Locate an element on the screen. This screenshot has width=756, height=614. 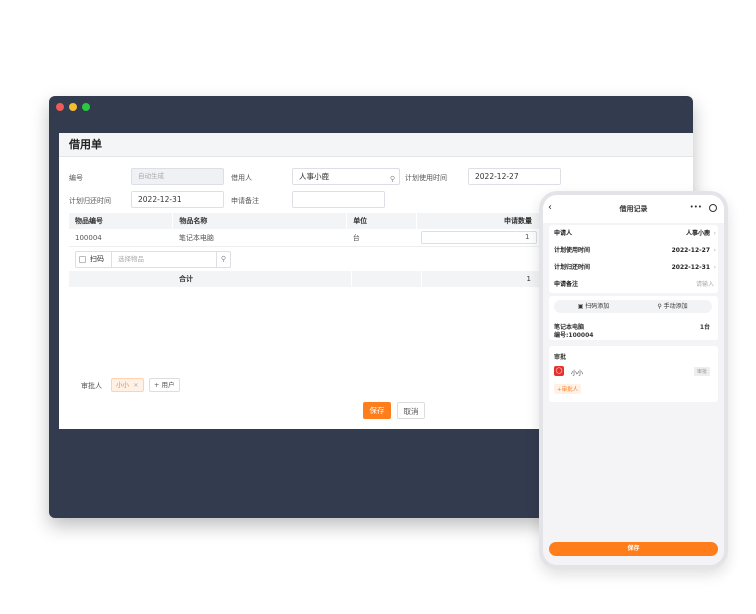
cancel-button: 取消 is located at coordinates (411, 410).